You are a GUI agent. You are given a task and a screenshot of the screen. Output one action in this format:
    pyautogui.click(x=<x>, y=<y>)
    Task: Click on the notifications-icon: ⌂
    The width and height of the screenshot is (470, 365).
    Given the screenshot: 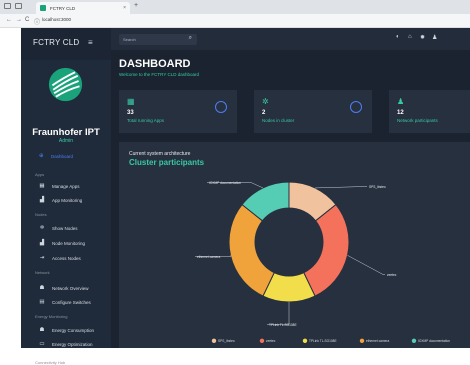 What is the action you would take?
    pyautogui.click(x=410, y=37)
    